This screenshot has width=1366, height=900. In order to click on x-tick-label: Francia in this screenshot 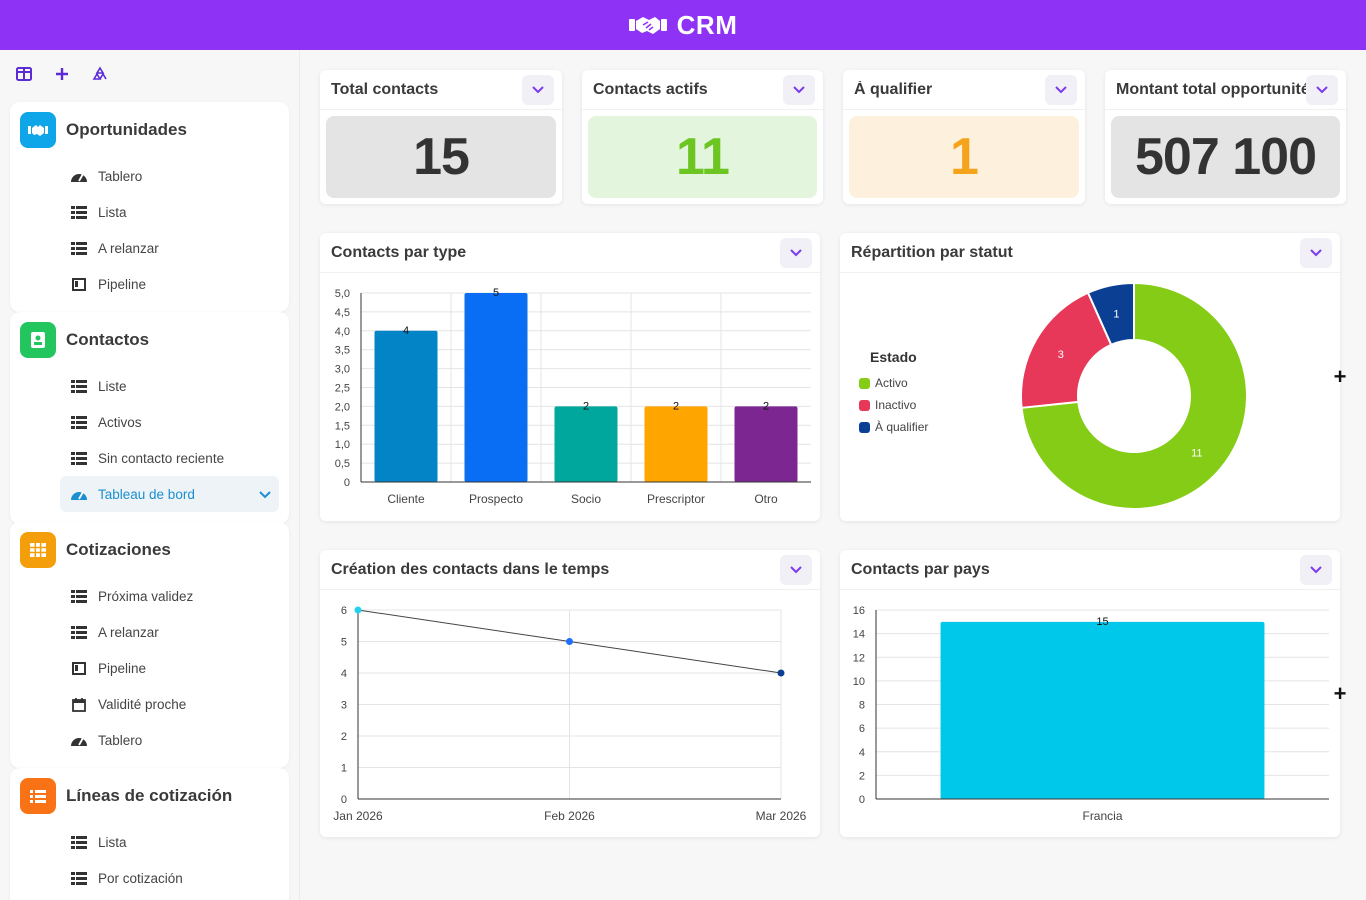, I will do `click(1102, 816)`.